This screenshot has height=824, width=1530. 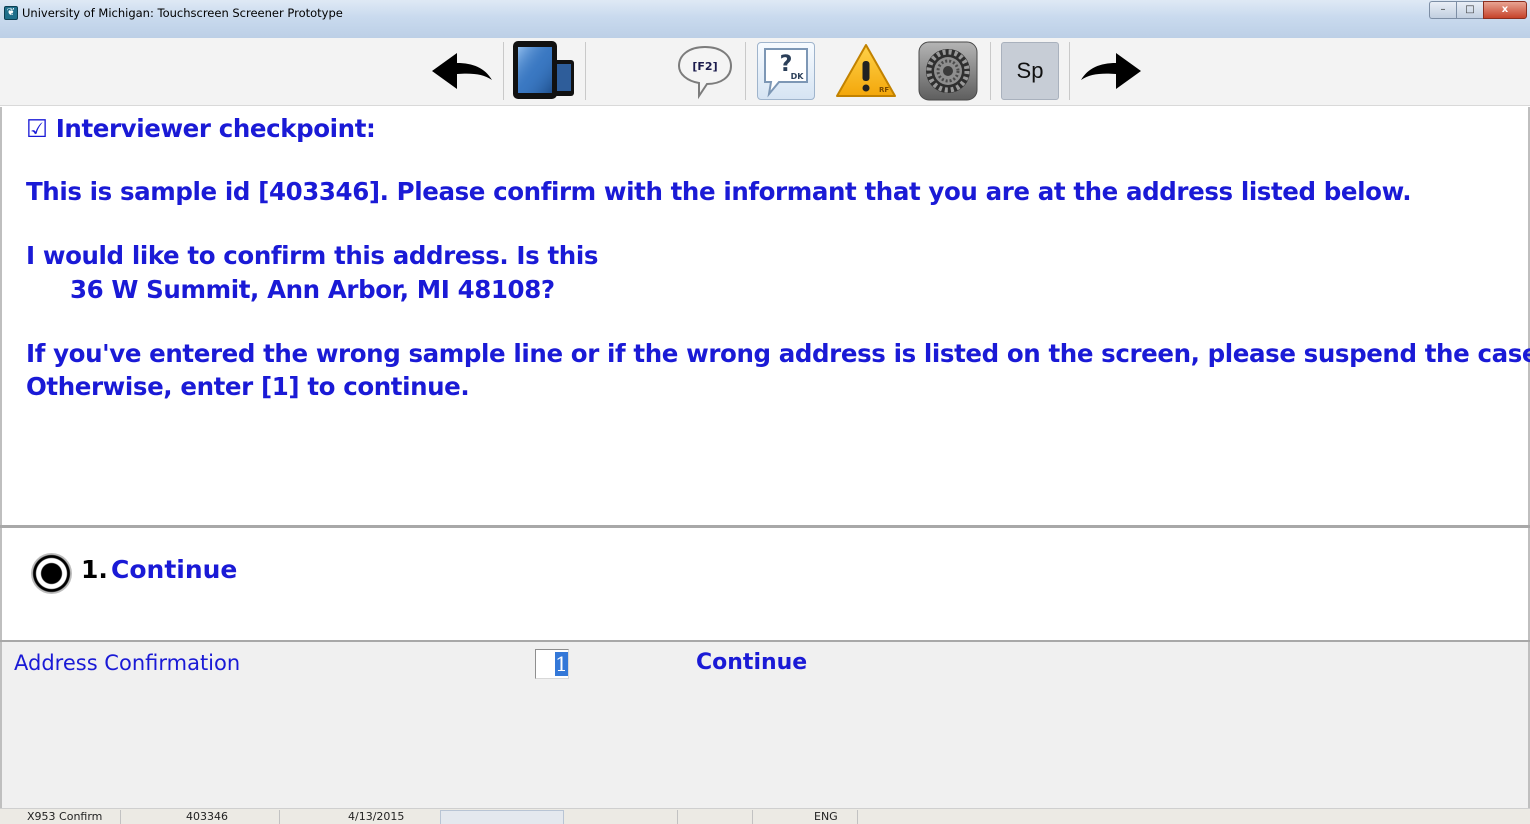 What do you see at coordinates (65, 816) in the screenshot?
I see `status-field-name: X953 Confirm` at bounding box center [65, 816].